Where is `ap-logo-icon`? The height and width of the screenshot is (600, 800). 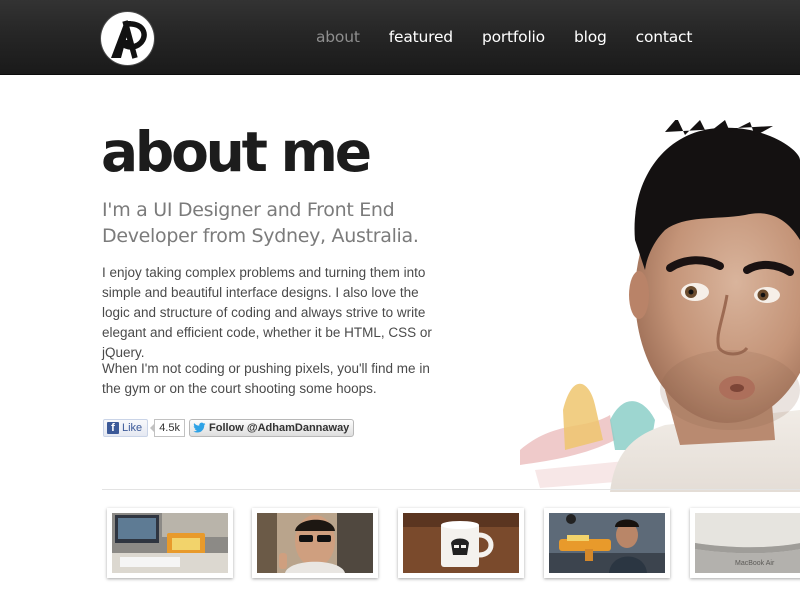 ap-logo-icon is located at coordinates (129, 39).